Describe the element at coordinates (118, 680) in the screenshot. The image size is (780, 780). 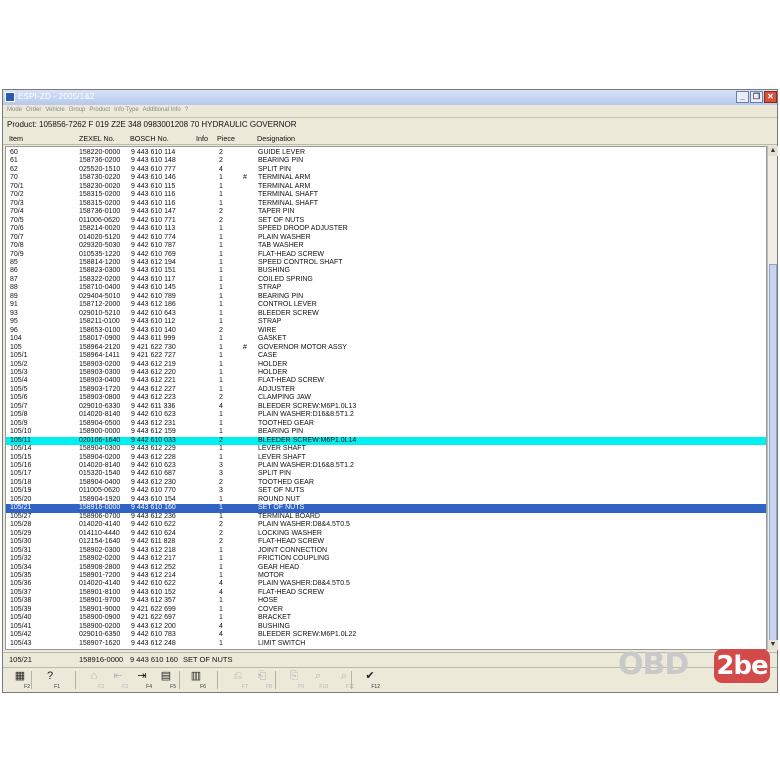
I see `toolbar-f3b-button: ⇤ F3` at that location.